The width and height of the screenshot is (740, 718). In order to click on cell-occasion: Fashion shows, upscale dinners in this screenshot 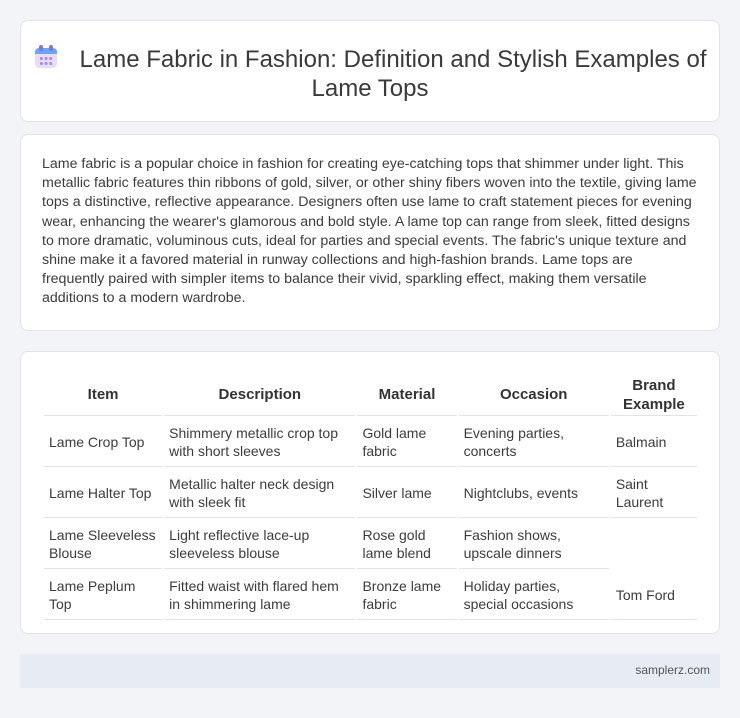, I will do `click(533, 544)`.